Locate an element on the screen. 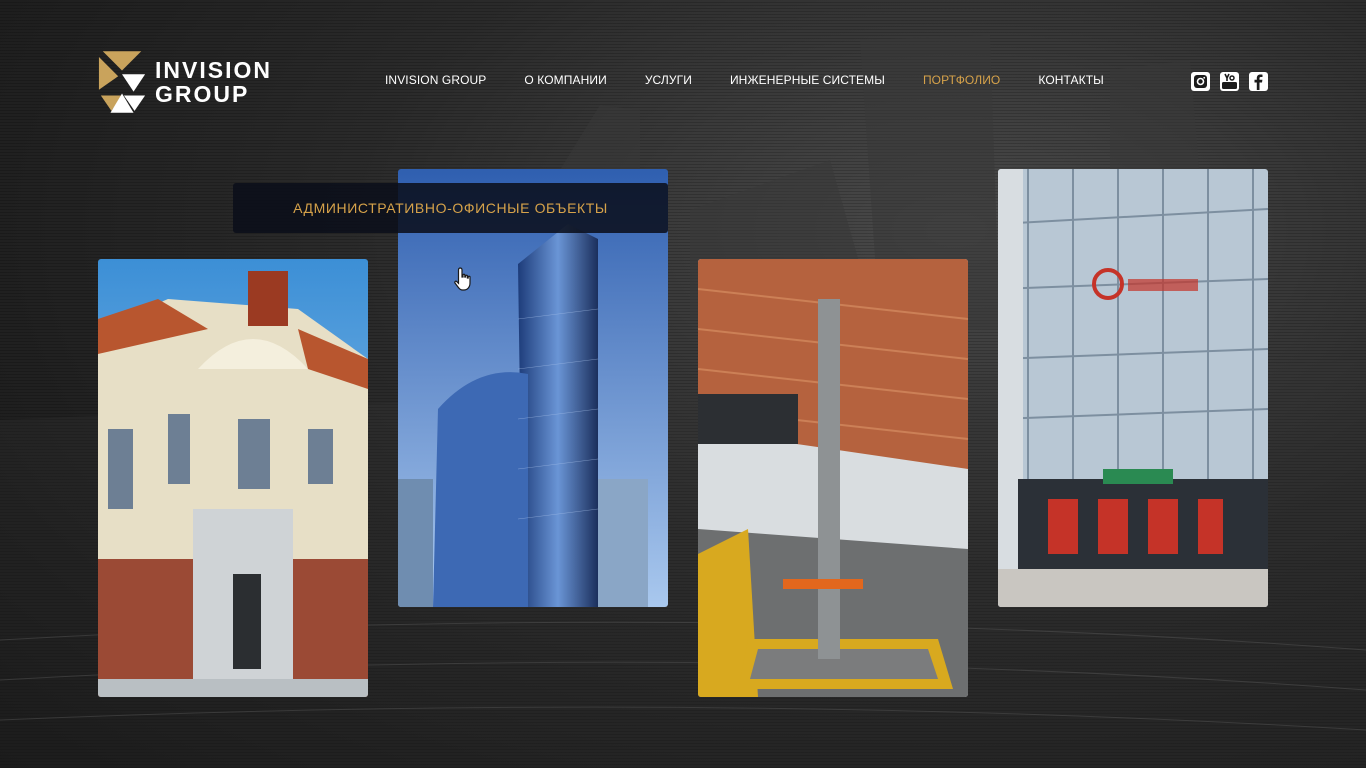  station-image is located at coordinates (833, 478).